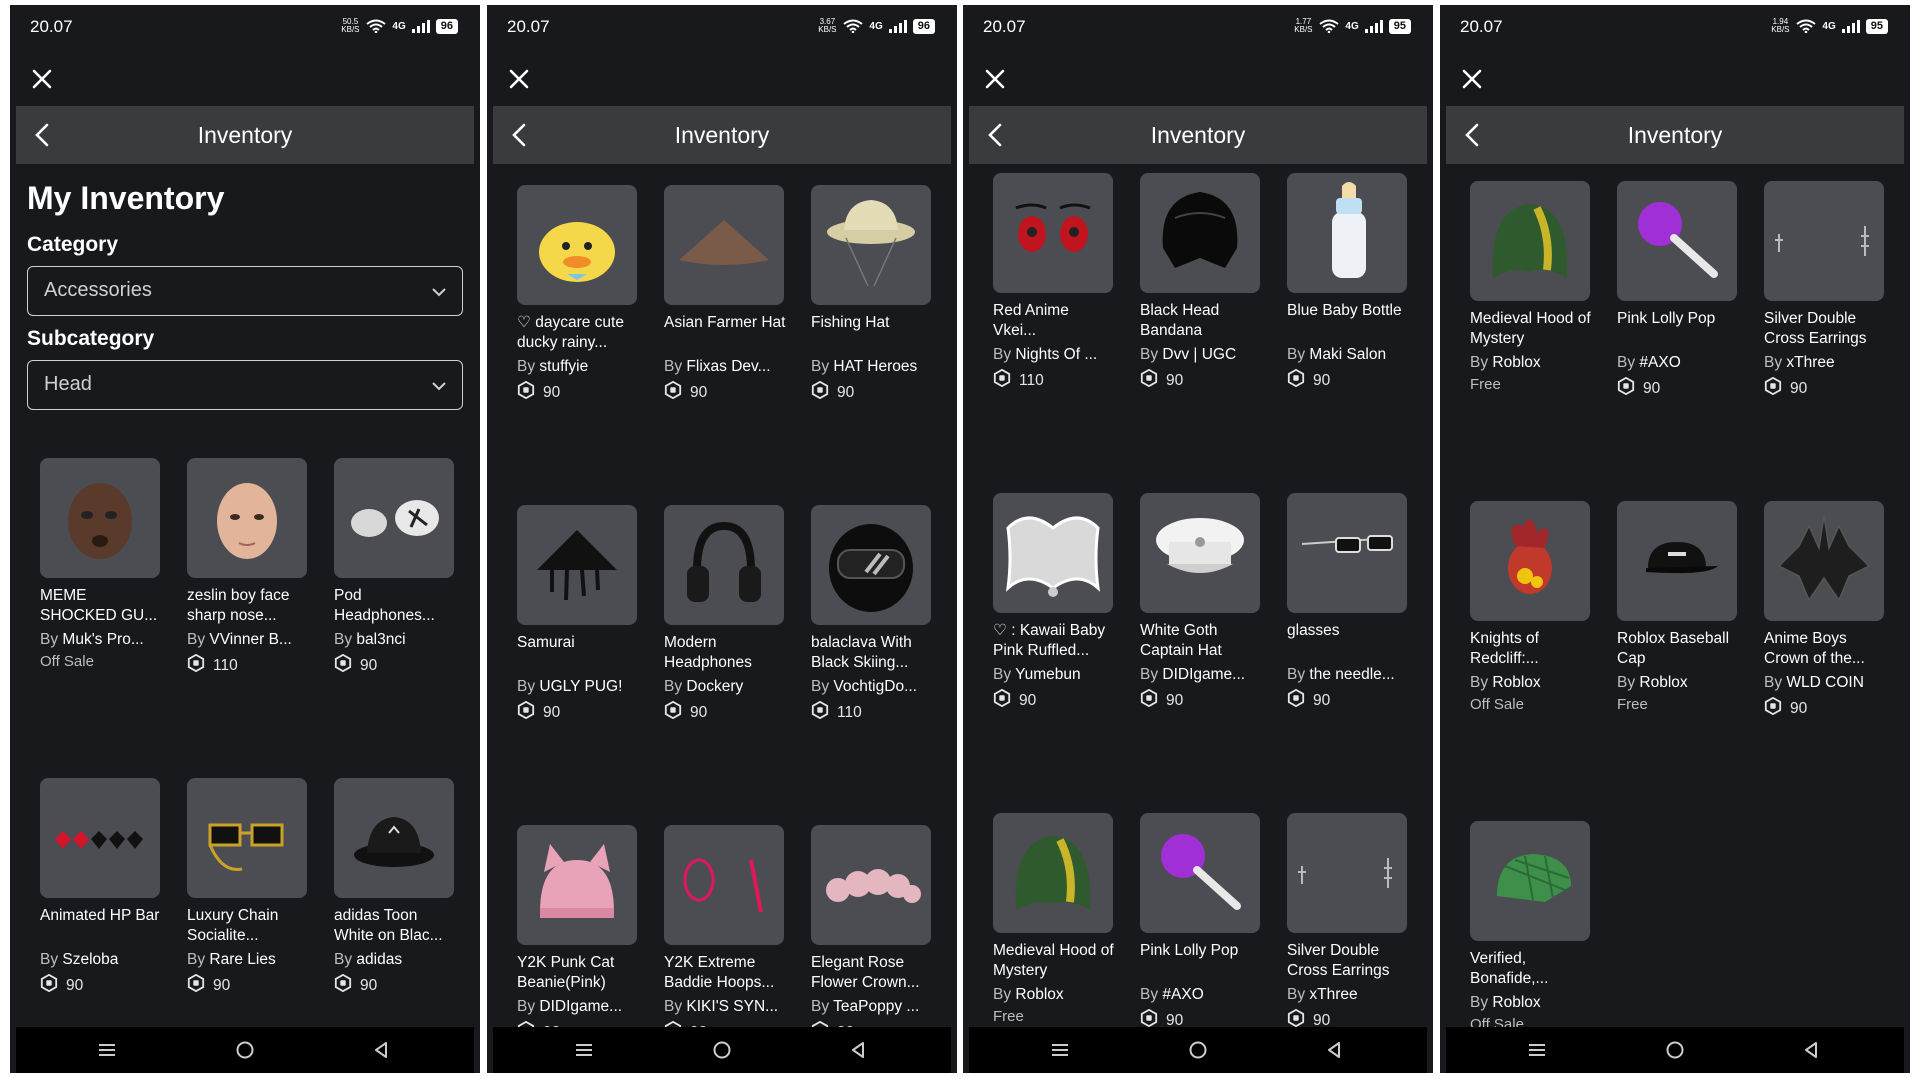  What do you see at coordinates (1048, 674) in the screenshot?
I see `creator-name: Yumebun` at bounding box center [1048, 674].